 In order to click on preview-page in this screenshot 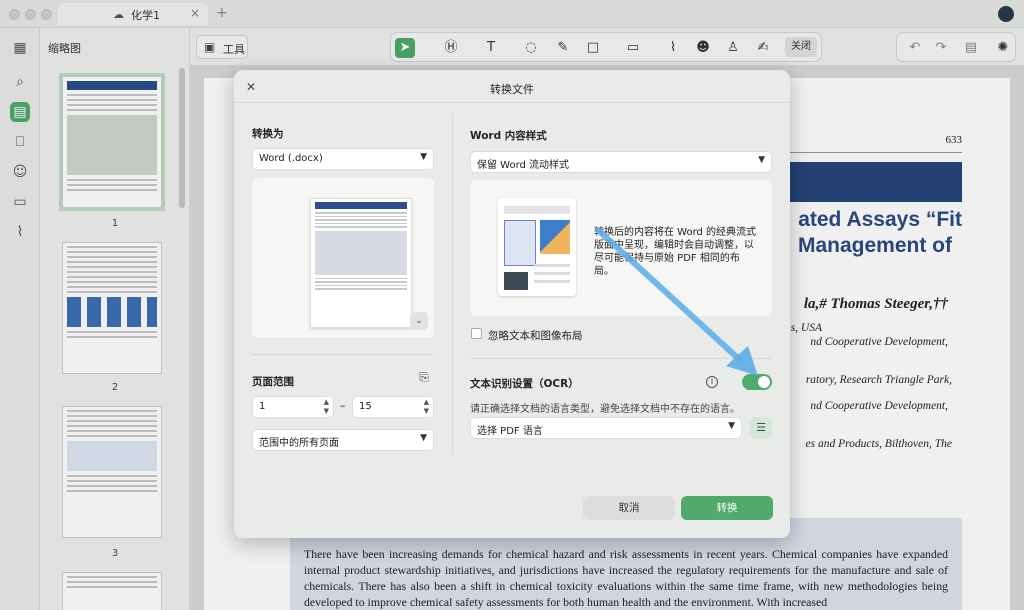, I will do `click(361, 263)`.